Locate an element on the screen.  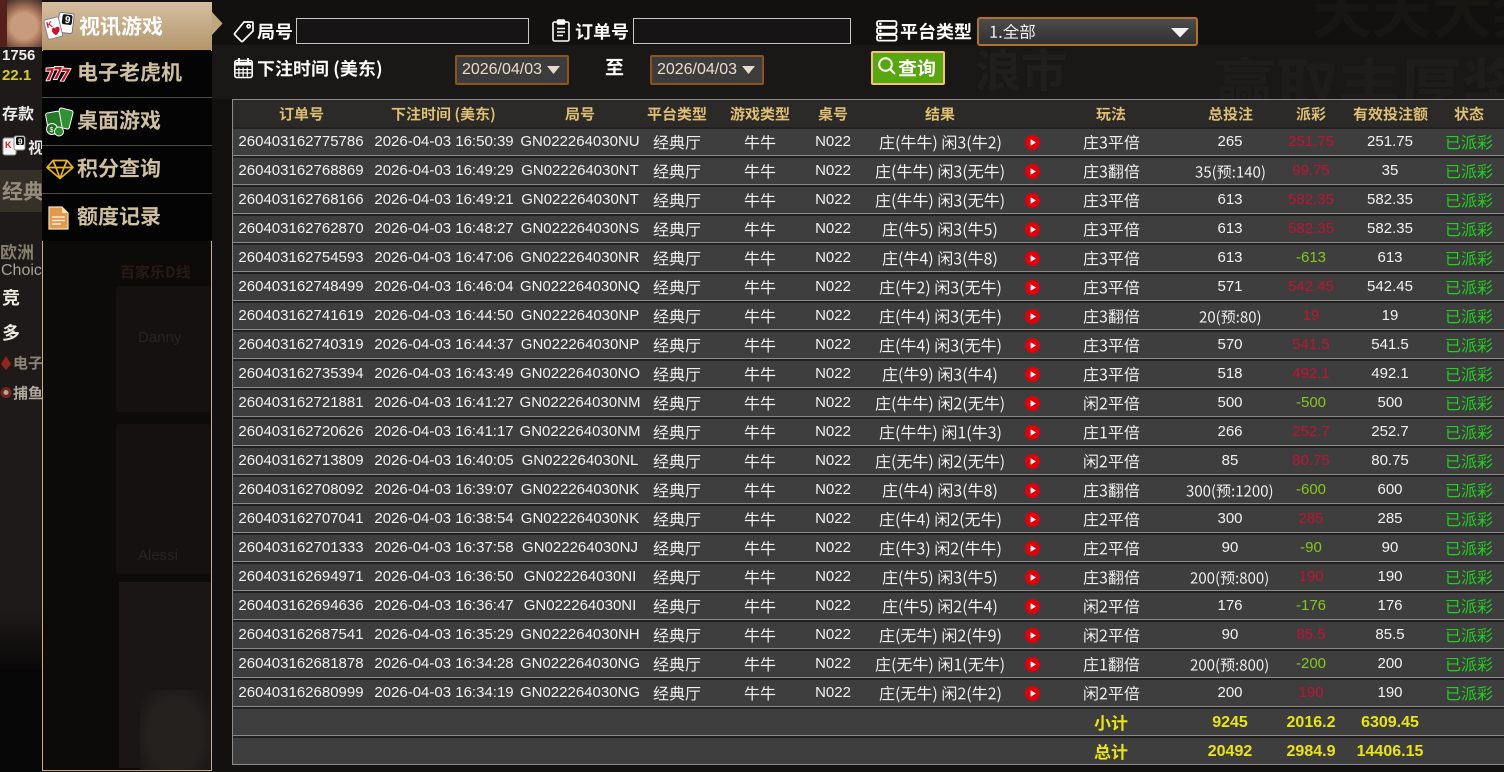
svg-text: K is located at coordinates (8, 145).